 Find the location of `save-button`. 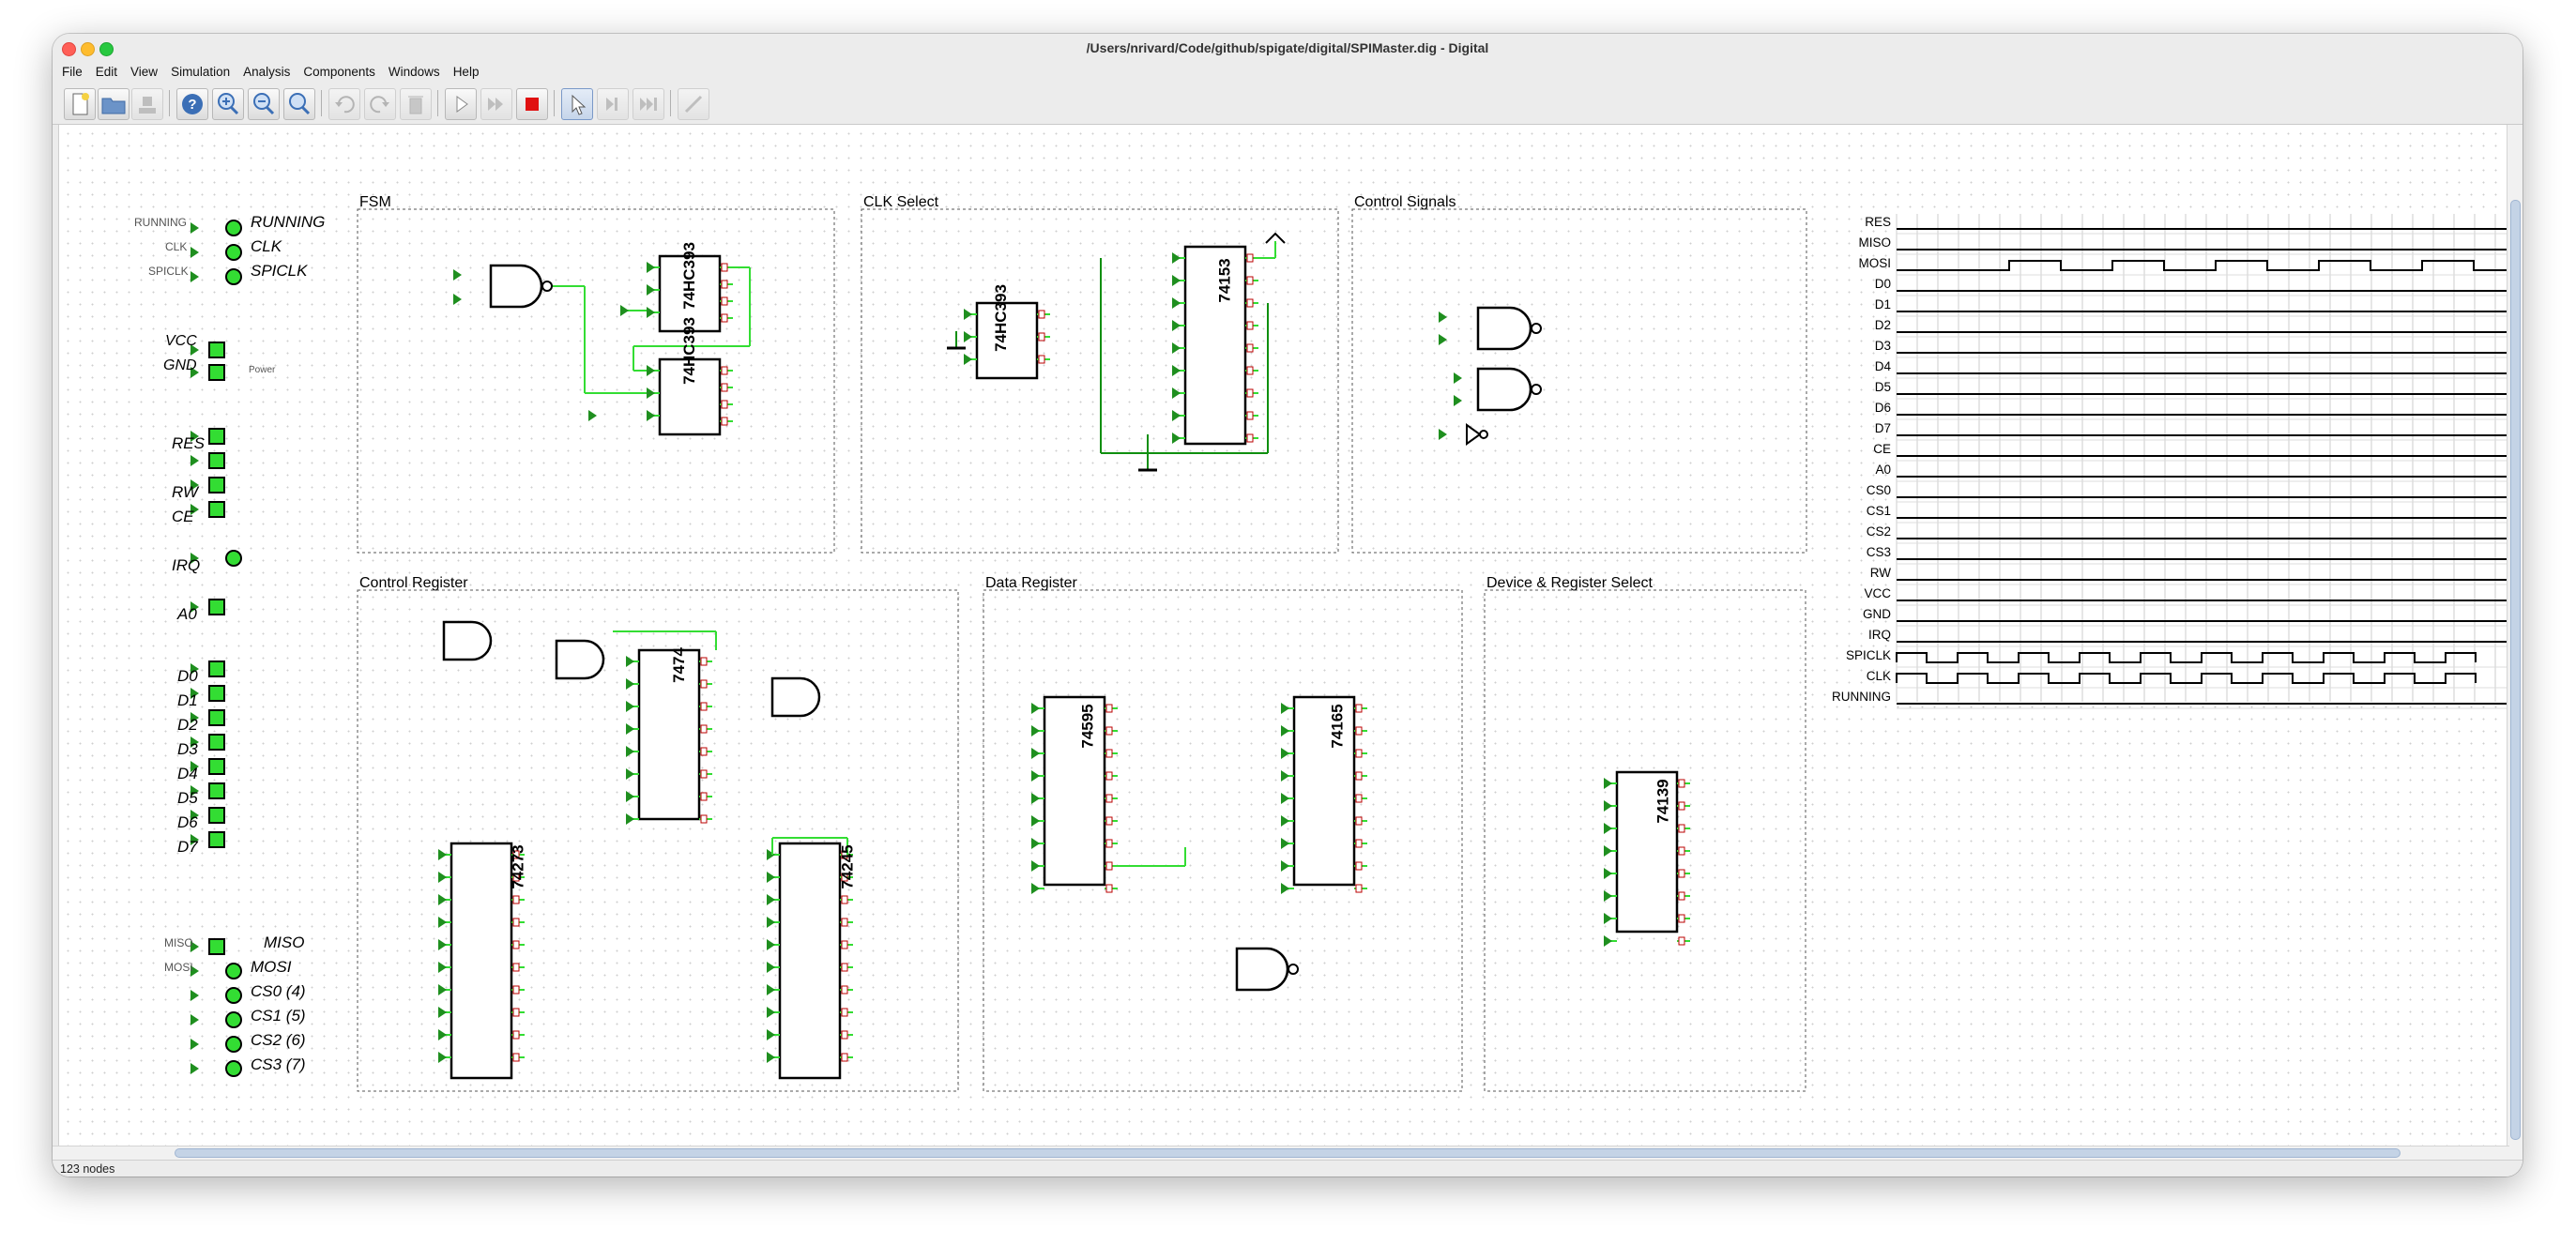

save-button is located at coordinates (147, 104).